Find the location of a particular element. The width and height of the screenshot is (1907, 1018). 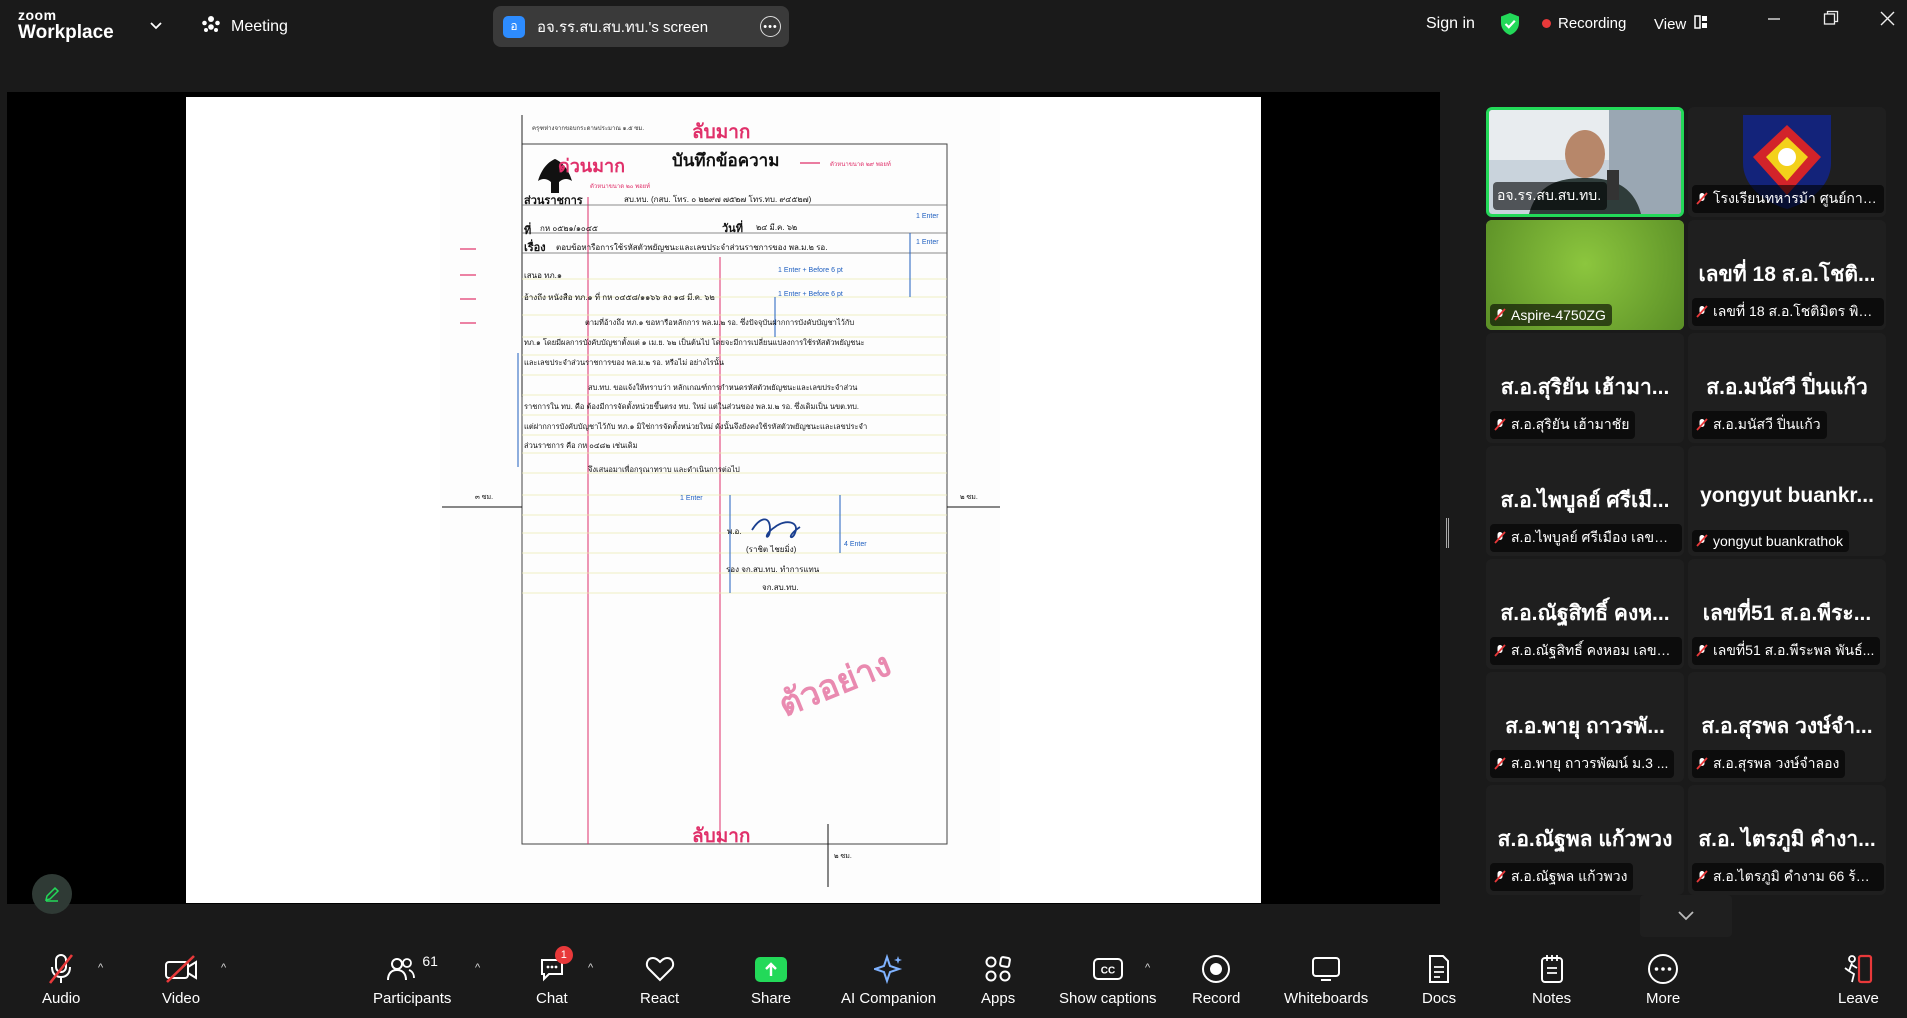

participant-tile-11: ส.อ.สุรพล วงษ์จำ... ส.อ.สุรพล วงษ์จำลอง is located at coordinates (1787, 727).